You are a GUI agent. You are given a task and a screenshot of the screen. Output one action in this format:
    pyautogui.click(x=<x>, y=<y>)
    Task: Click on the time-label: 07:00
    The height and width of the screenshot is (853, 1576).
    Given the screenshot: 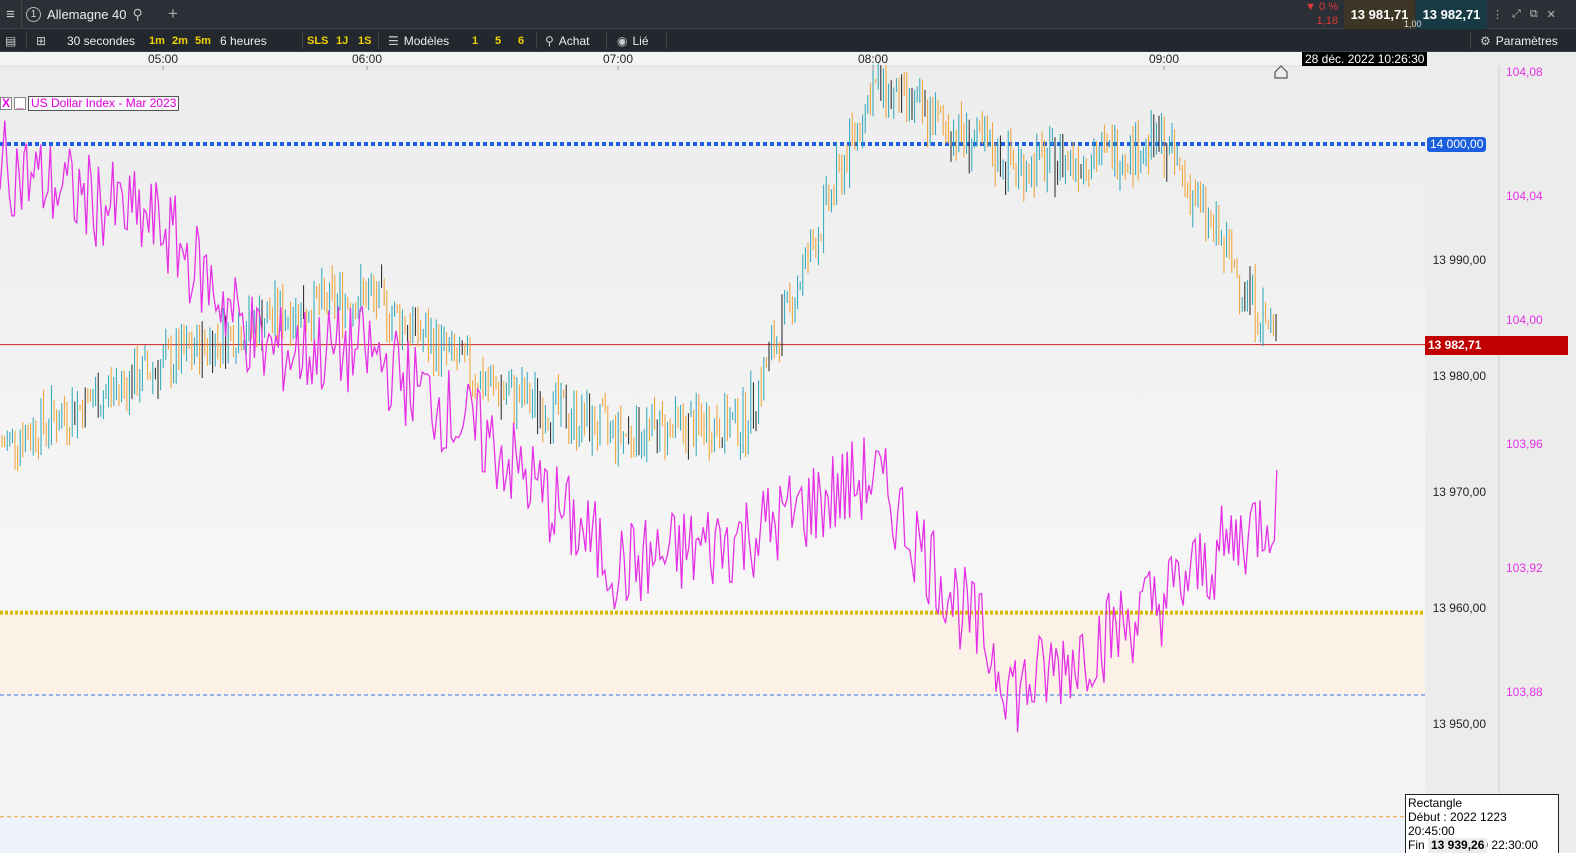 What is the action you would take?
    pyautogui.click(x=618, y=59)
    